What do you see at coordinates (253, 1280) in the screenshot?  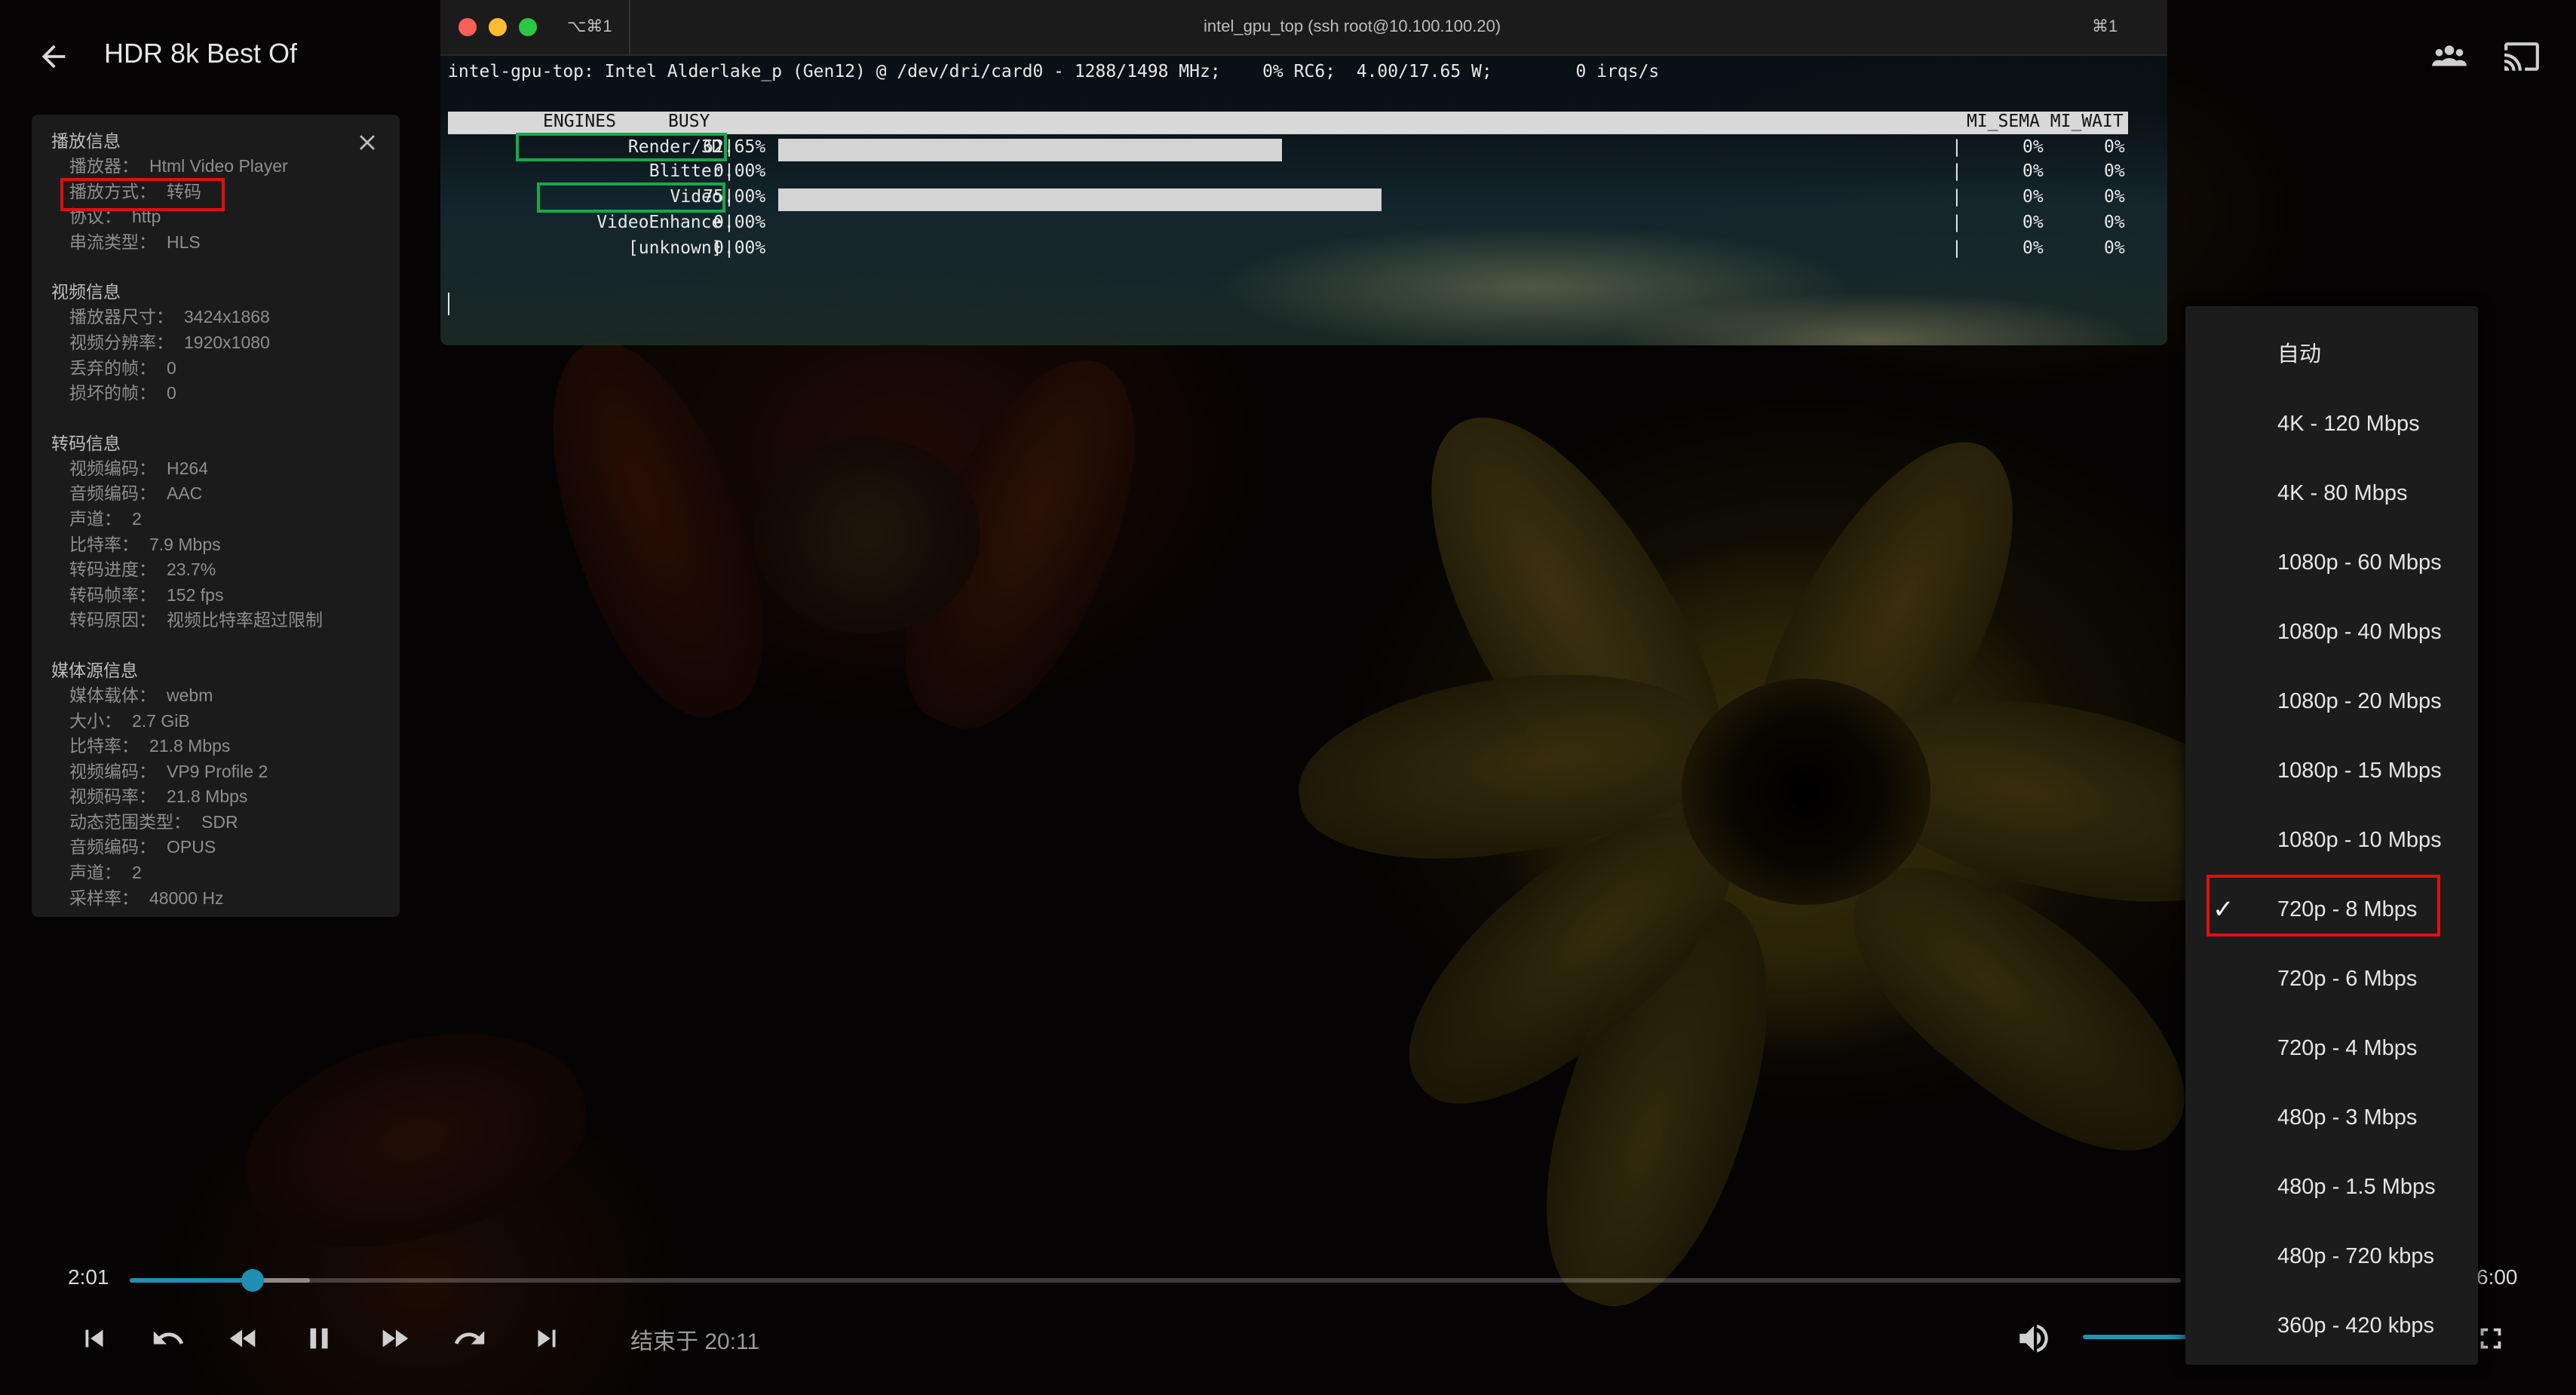 I see `seek-knob` at bounding box center [253, 1280].